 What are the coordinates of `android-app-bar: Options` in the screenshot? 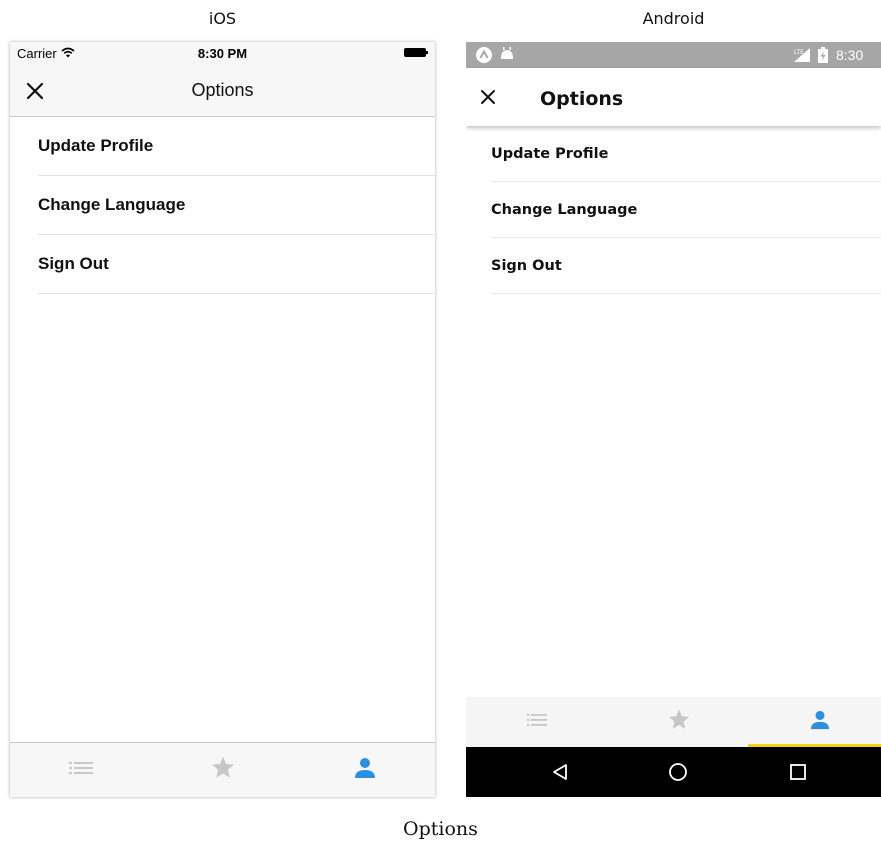 It's located at (673, 97).